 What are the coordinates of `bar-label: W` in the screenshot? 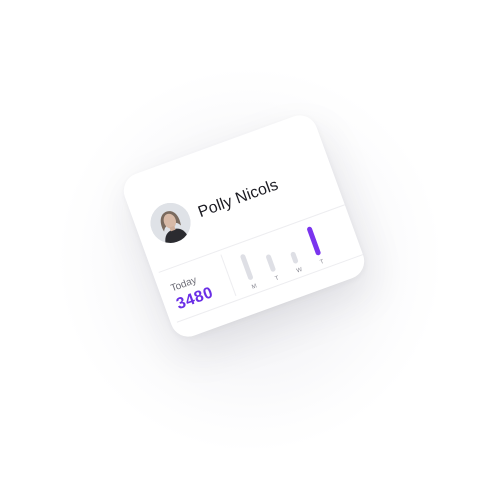 It's located at (299, 270).